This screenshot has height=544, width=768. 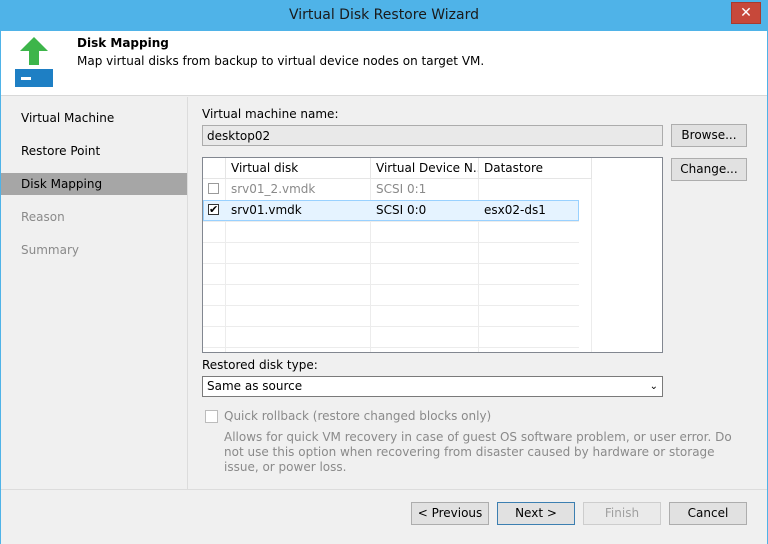 I want to click on disk-type-select: Same as source ⌄, so click(x=432, y=386).